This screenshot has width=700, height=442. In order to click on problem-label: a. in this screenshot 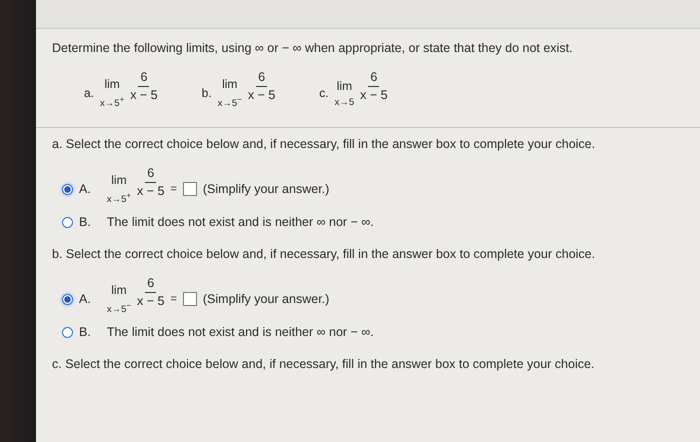, I will do `click(89, 93)`.